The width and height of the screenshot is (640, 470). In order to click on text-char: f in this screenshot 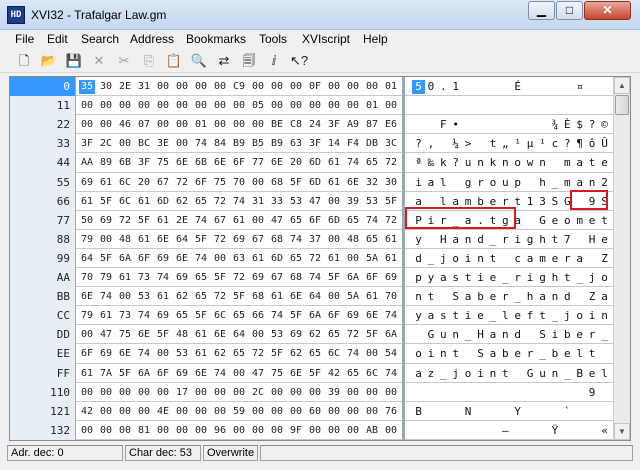, I will do `click(530, 316)`.